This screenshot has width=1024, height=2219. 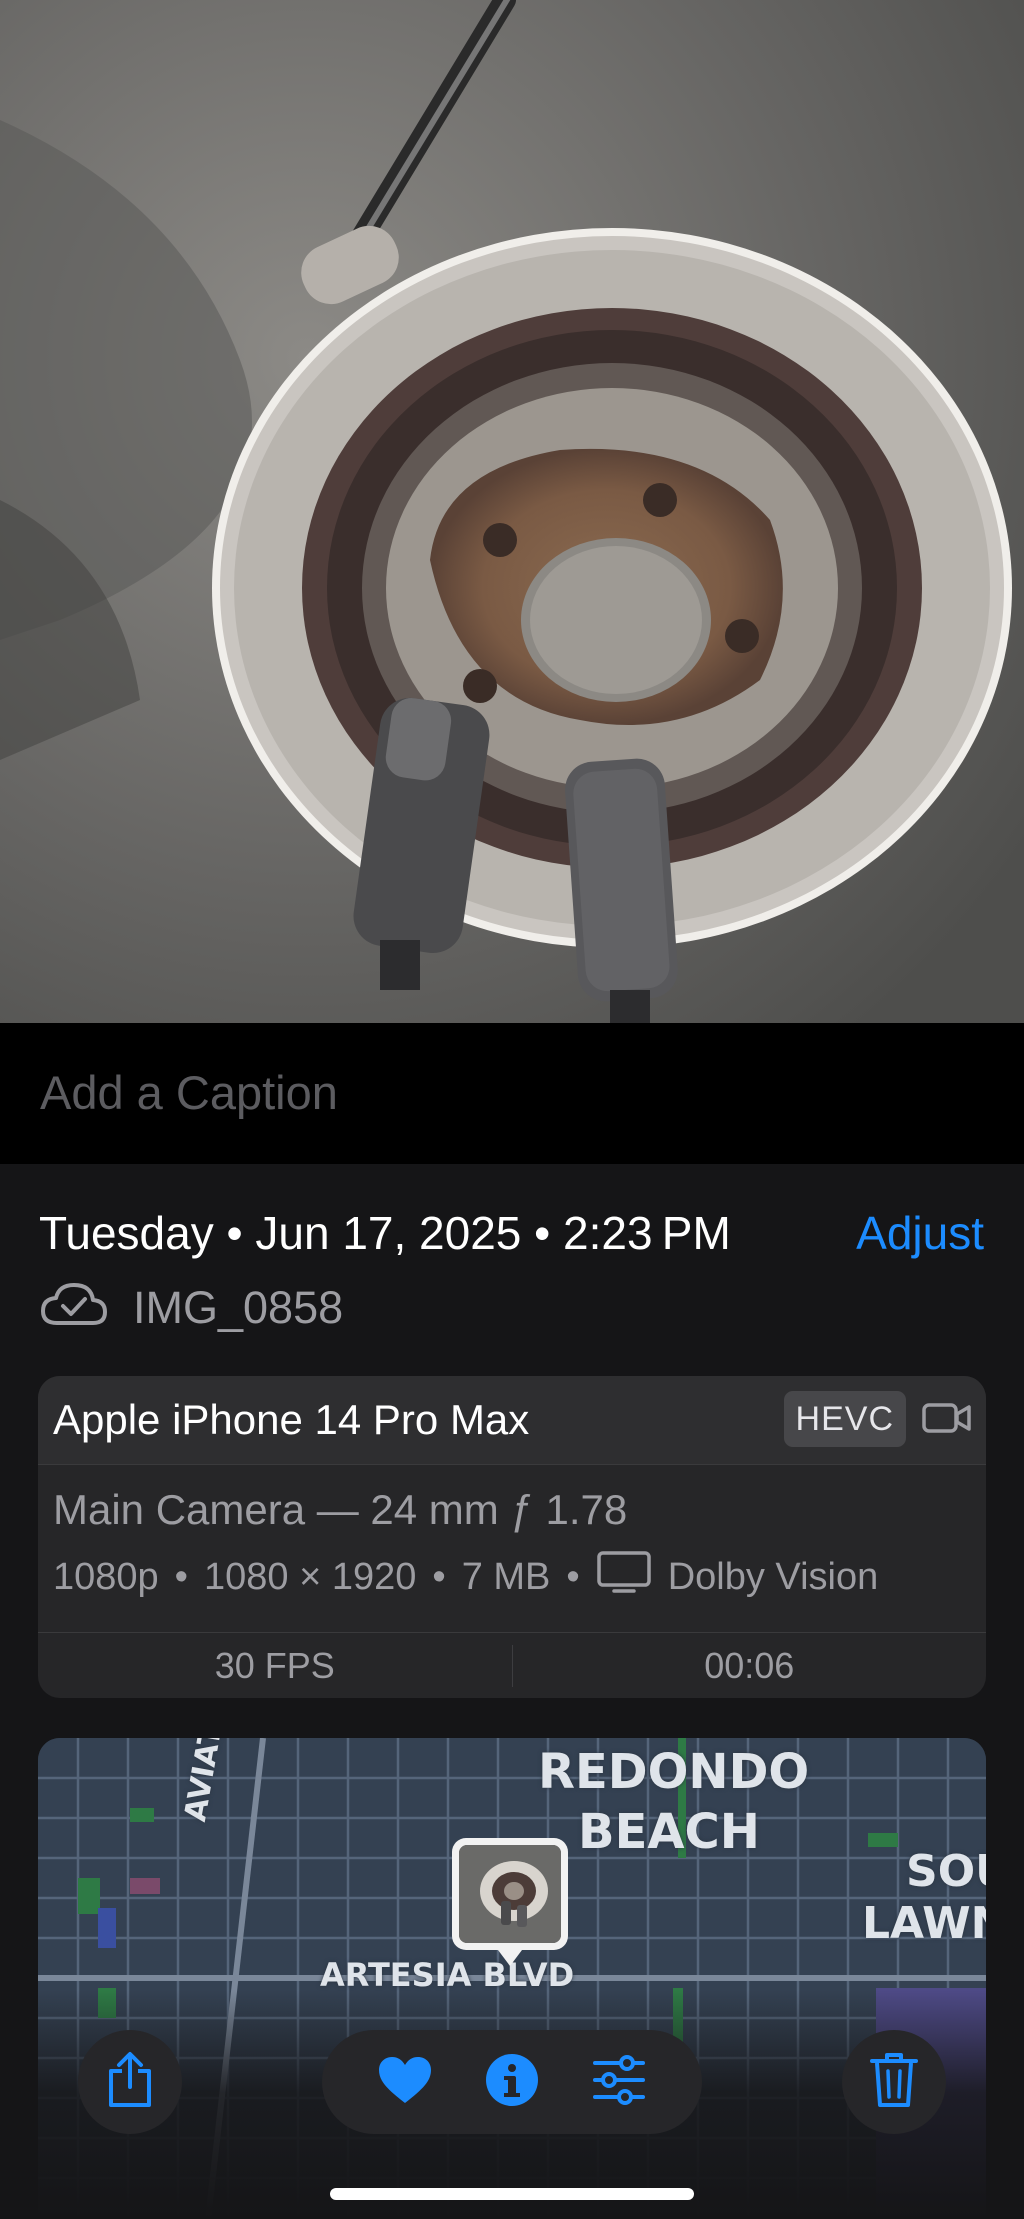 What do you see at coordinates (947, 1420) in the screenshot?
I see `video-camera-icon` at bounding box center [947, 1420].